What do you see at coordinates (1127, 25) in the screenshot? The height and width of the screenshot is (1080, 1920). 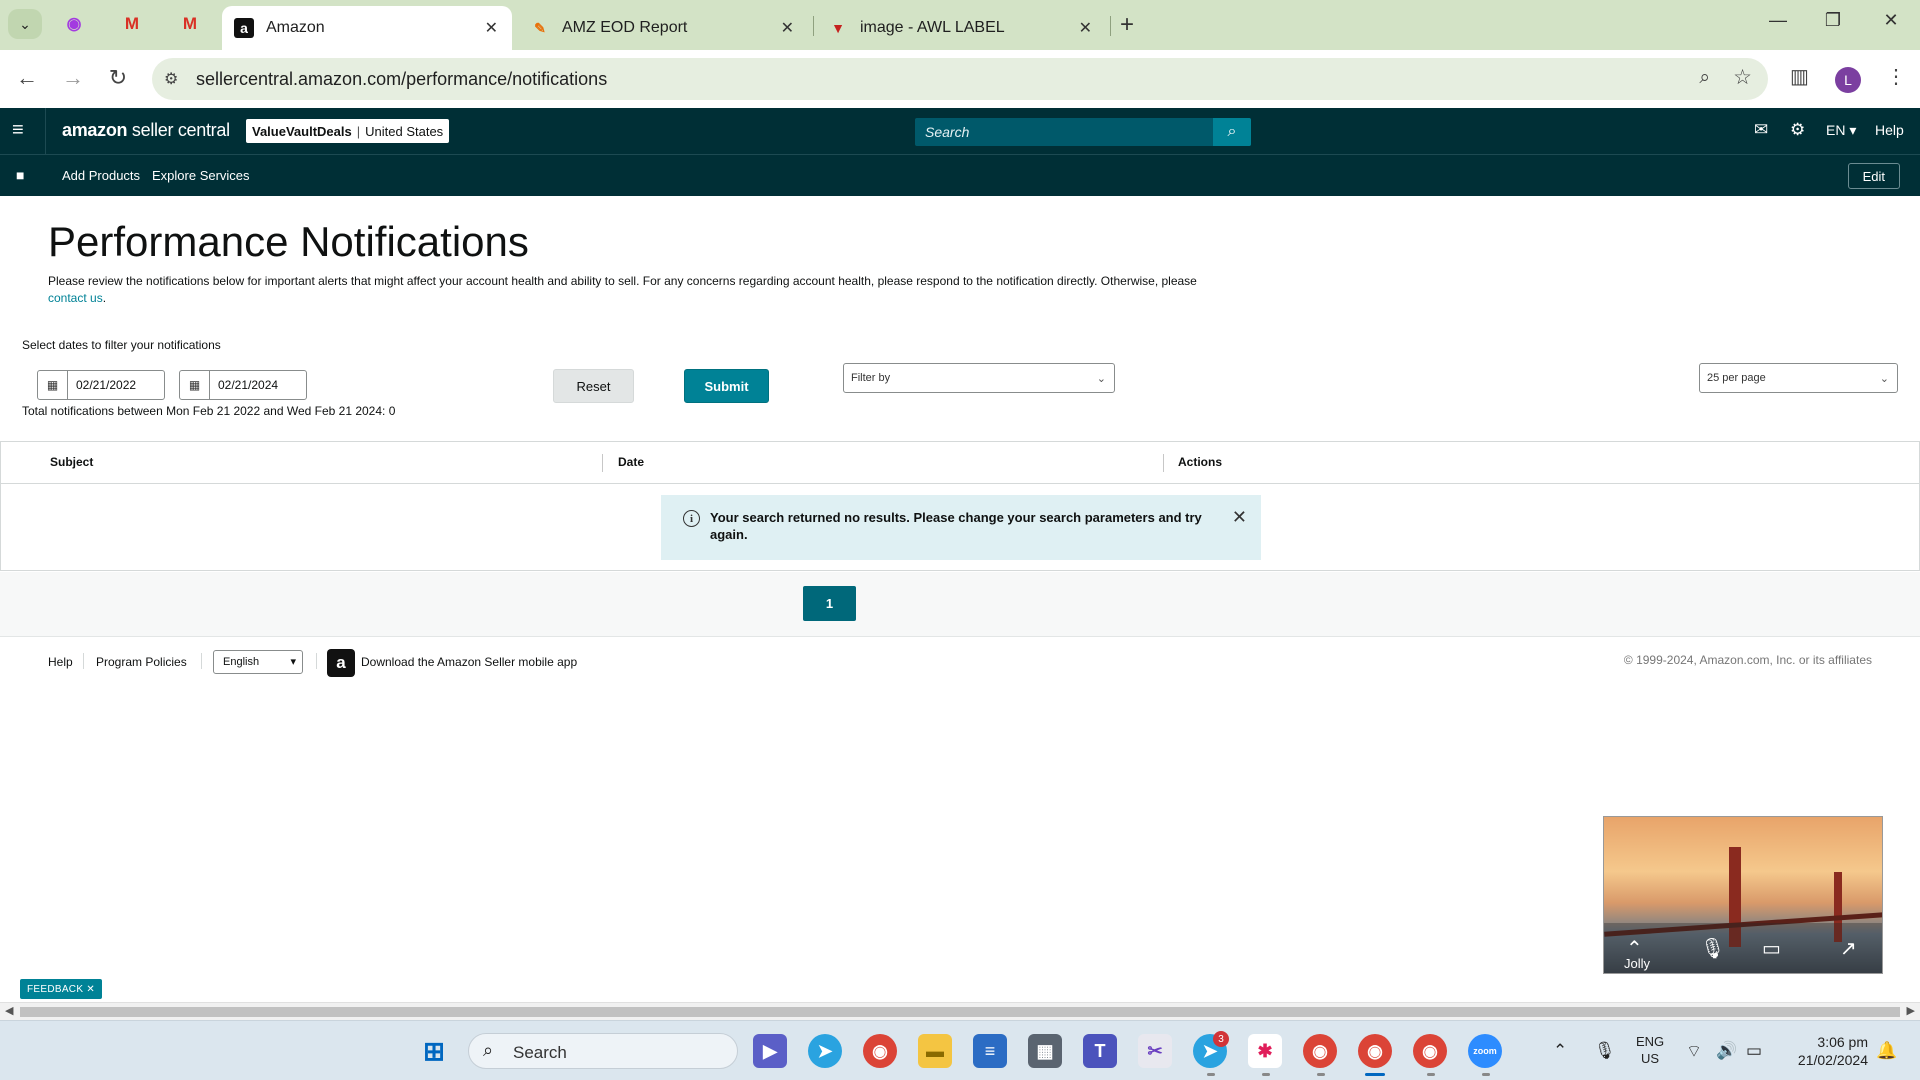 I see `new-tab-plus-icon: +` at bounding box center [1127, 25].